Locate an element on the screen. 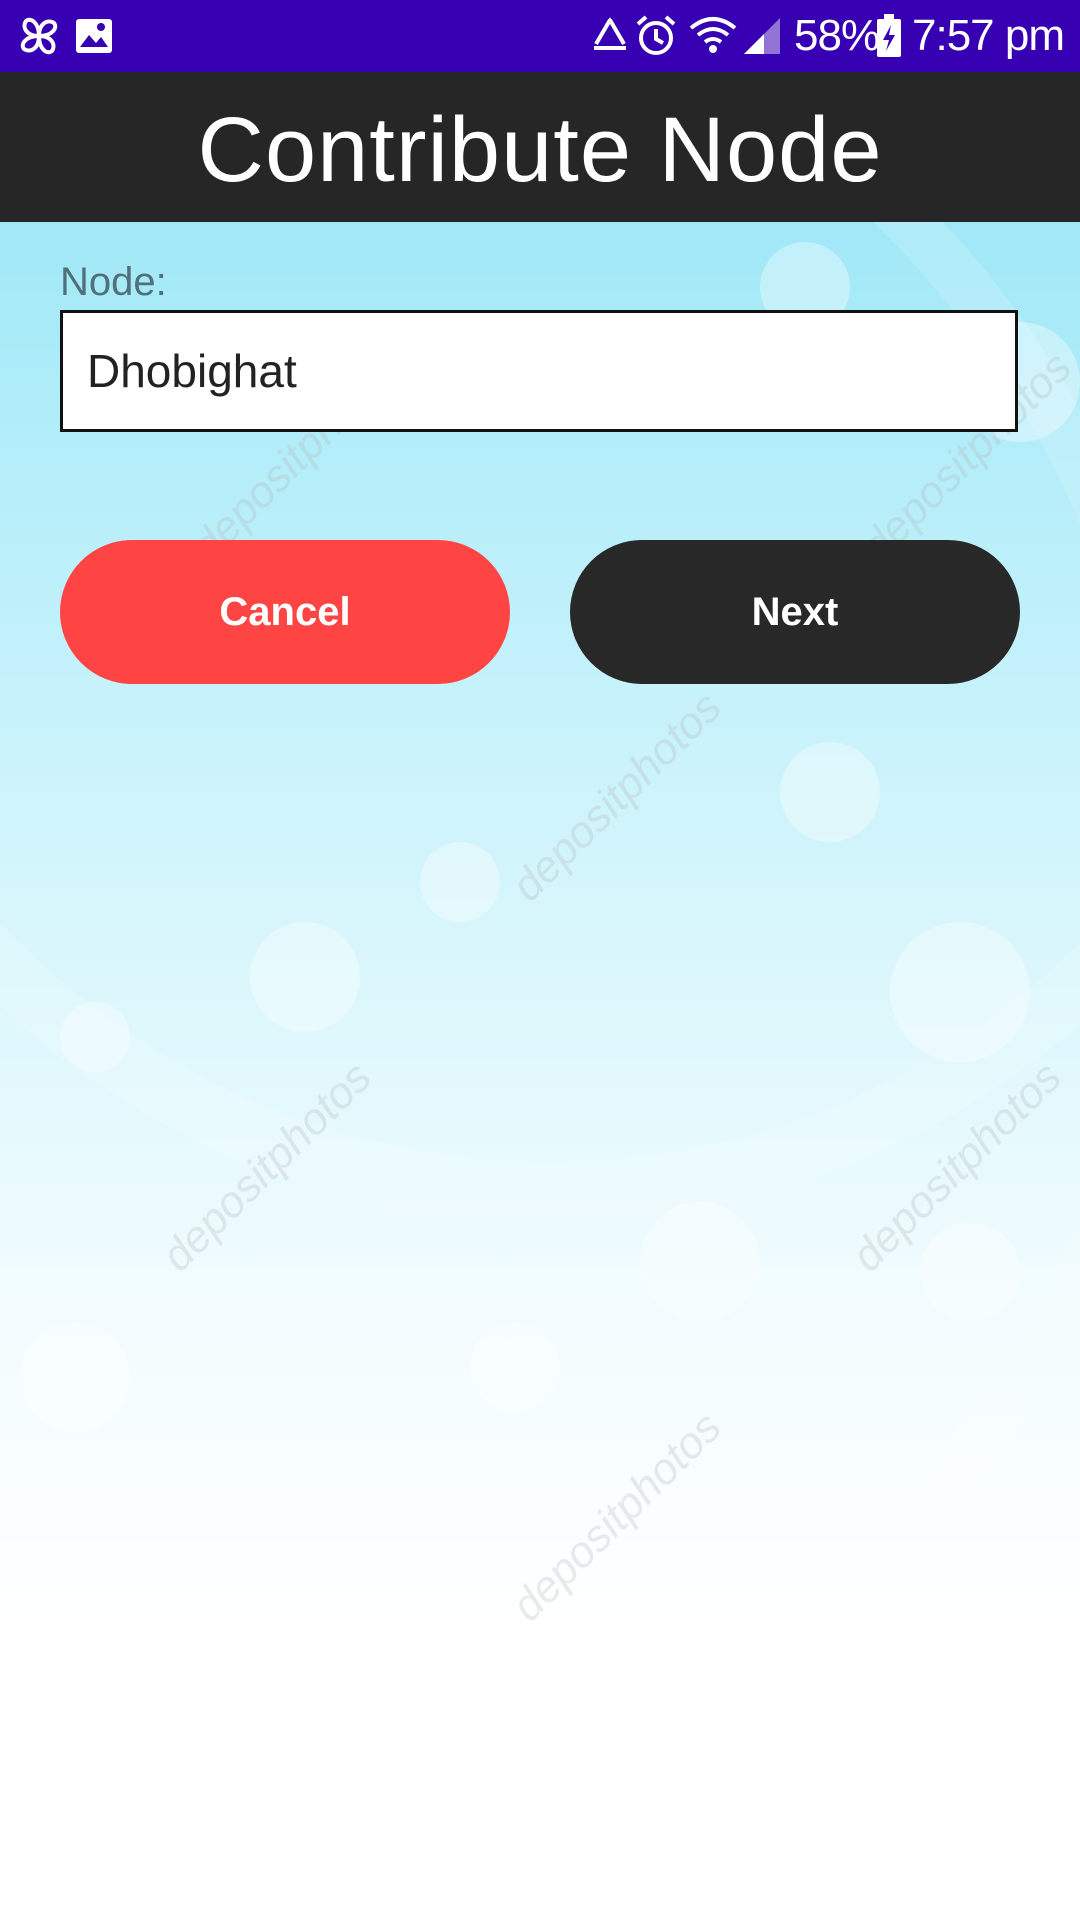 This screenshot has height=1920, width=1080. battery-charging-icon is located at coordinates (889, 35).